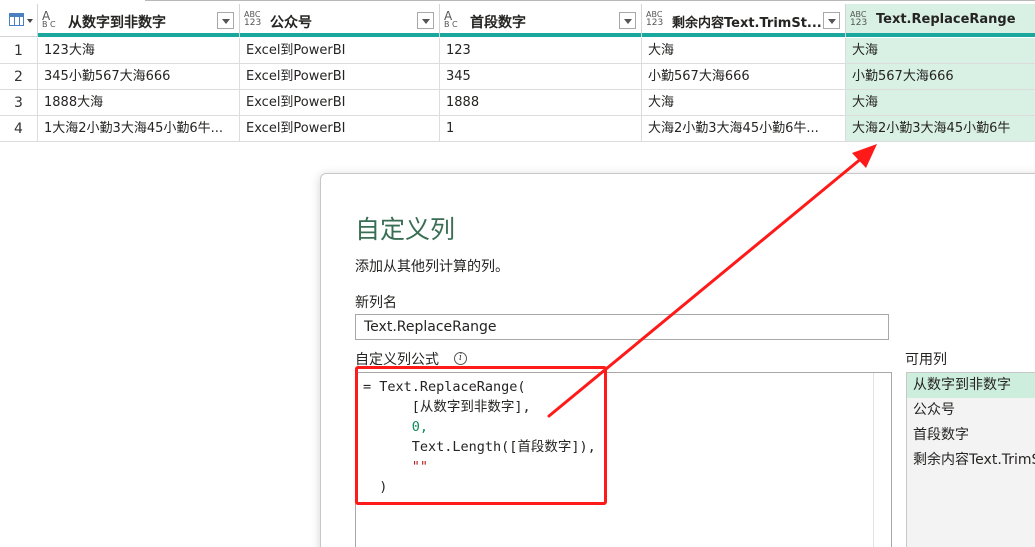 This screenshot has width=1035, height=547. Describe the element at coordinates (16, 19) in the screenshot. I see `table-icon` at that location.